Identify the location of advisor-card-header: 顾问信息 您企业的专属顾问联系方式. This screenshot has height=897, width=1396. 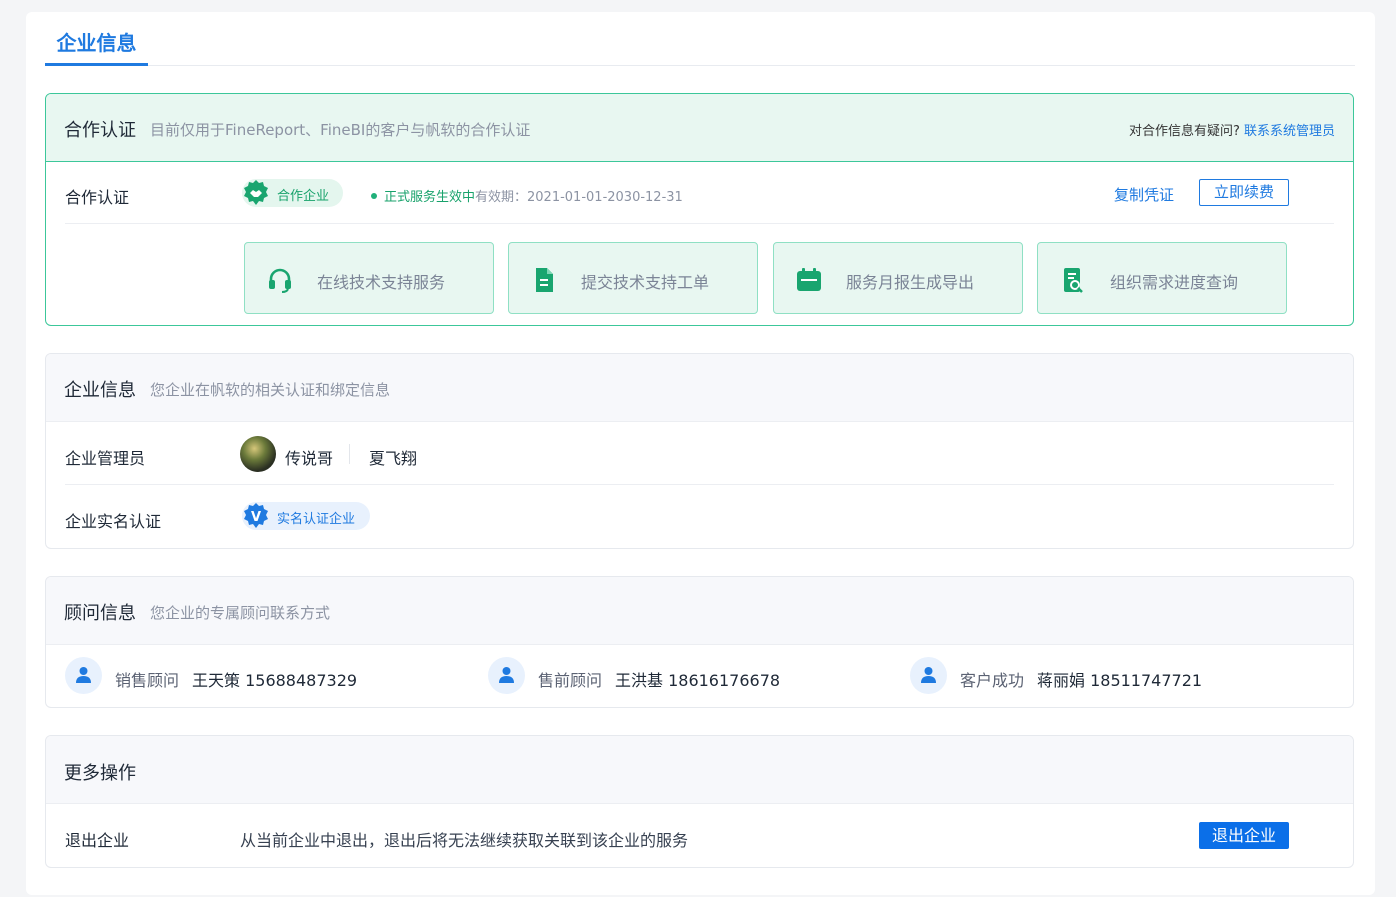
(699, 611).